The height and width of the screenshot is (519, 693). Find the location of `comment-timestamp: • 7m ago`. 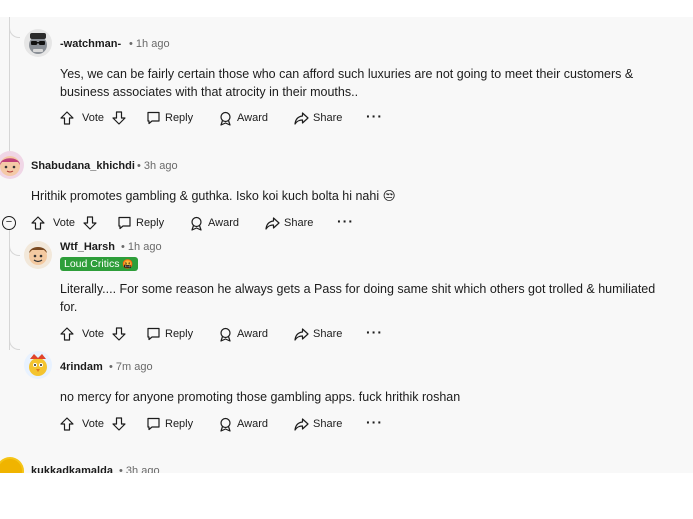

comment-timestamp: • 7m ago is located at coordinates (131, 367).